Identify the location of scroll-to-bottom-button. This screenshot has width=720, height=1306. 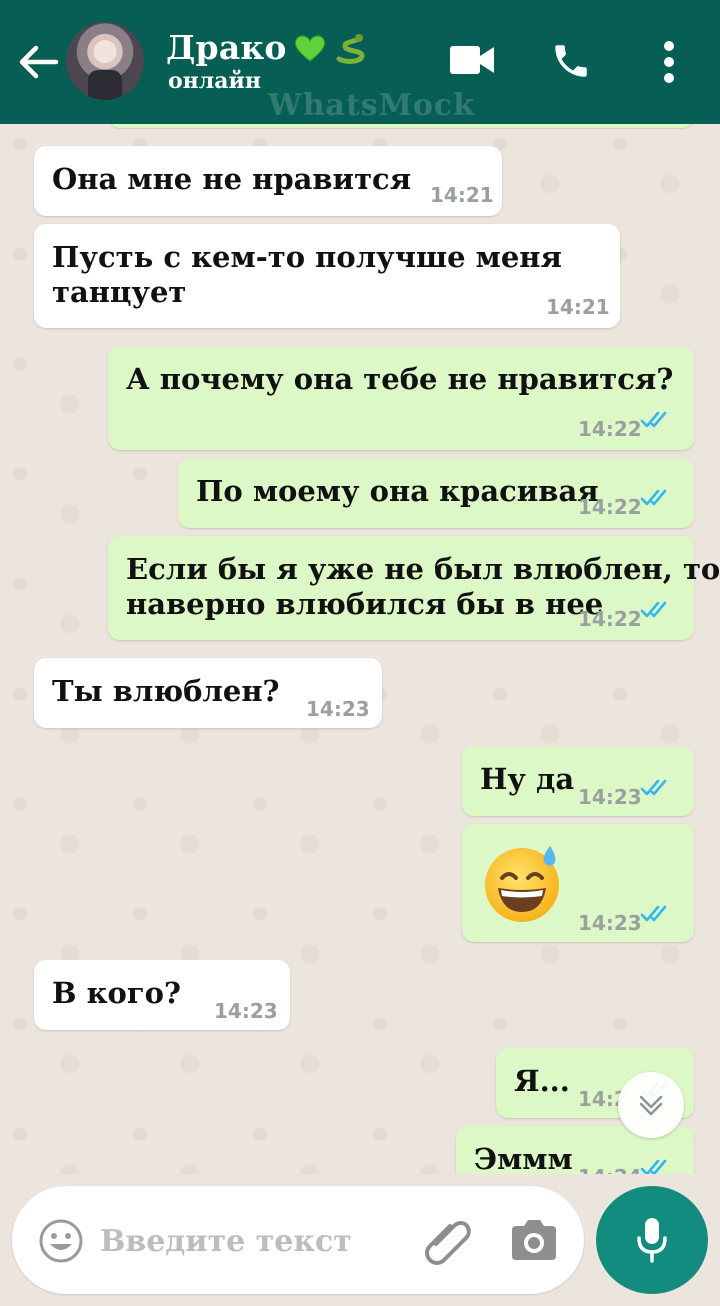
(651, 1105).